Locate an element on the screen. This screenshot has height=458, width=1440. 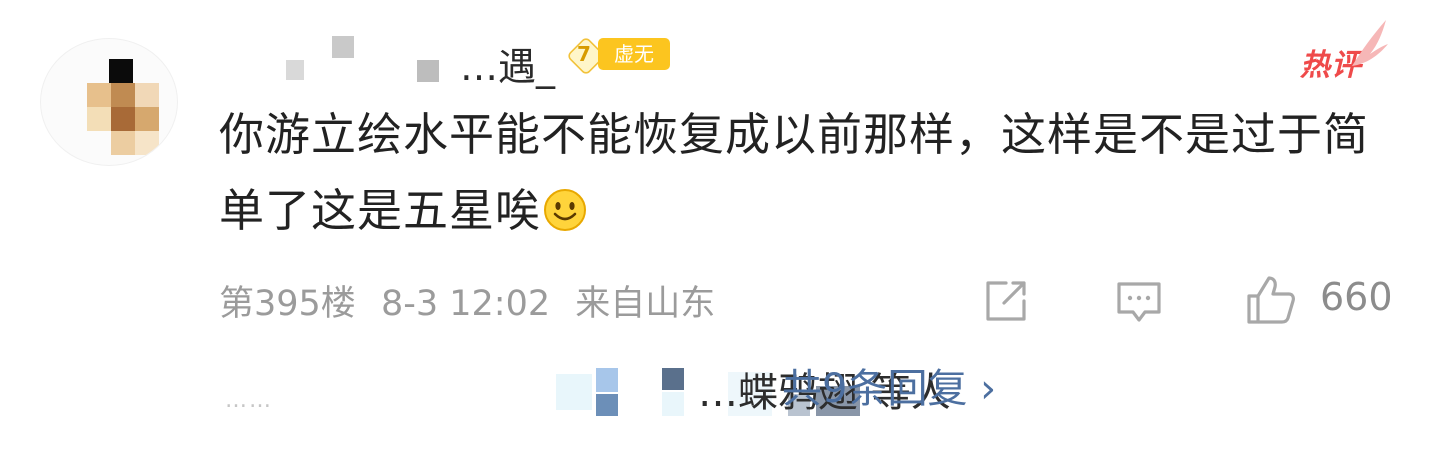
level-title: 虚无 is located at coordinates (634, 54).